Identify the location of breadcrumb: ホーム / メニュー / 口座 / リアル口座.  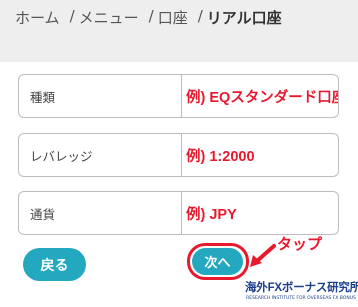
(148, 17).